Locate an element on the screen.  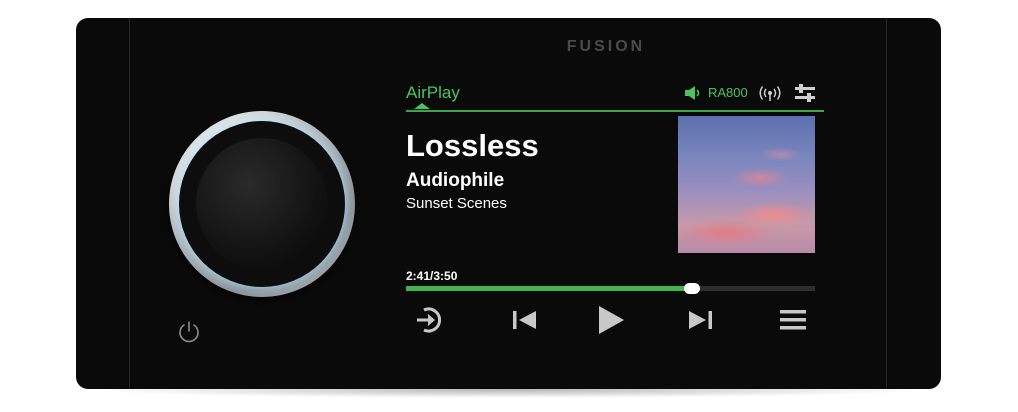
knob-face is located at coordinates (262, 204).